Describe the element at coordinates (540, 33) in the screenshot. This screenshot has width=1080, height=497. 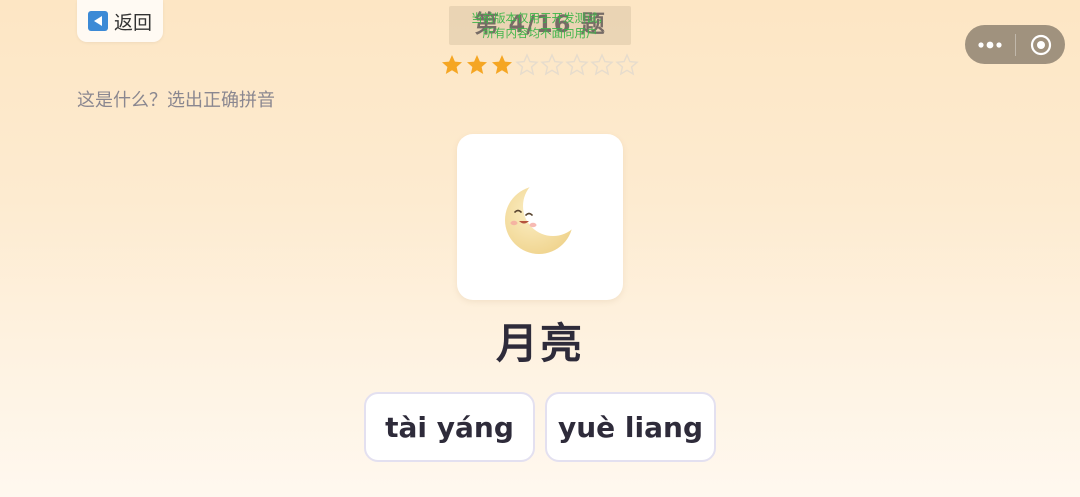
I see `notice-line-2: 所有内容均不面向用户` at that location.